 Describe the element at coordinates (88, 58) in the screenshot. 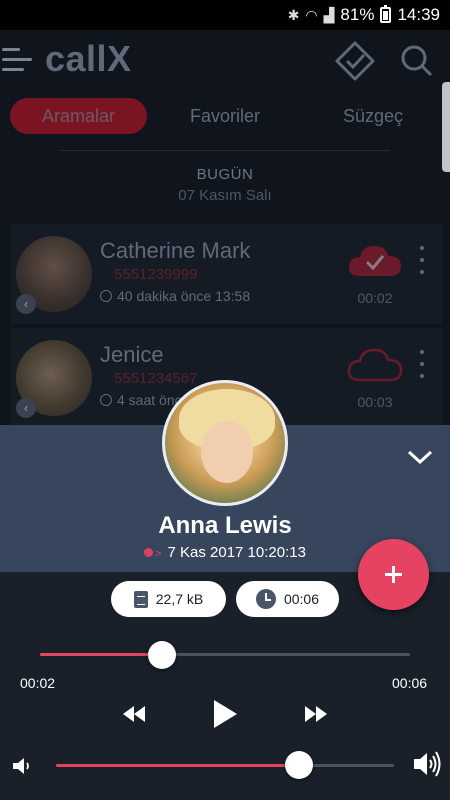

I see `app-title: callX` at that location.